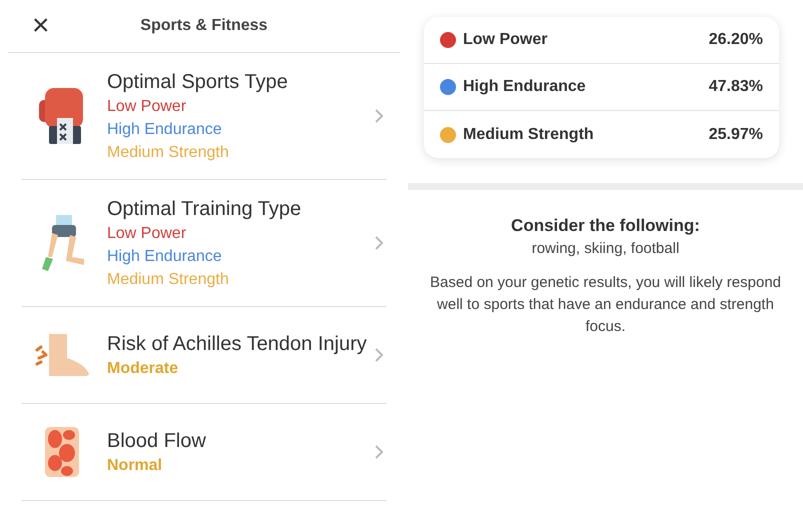  Describe the element at coordinates (204, 26) in the screenshot. I see `page-title: Sports & Fitness` at that location.